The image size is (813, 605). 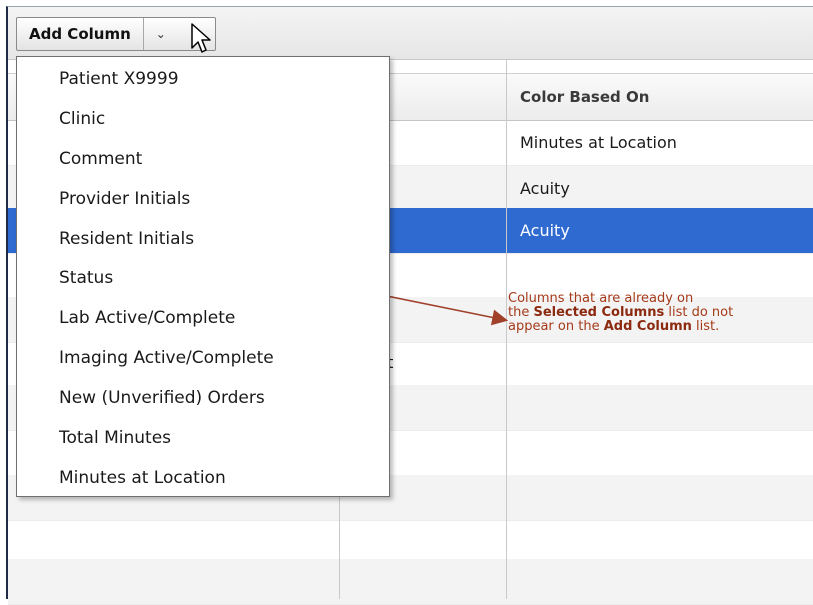 What do you see at coordinates (203, 119) in the screenshot?
I see `menu-item-clinic: Clinic` at bounding box center [203, 119].